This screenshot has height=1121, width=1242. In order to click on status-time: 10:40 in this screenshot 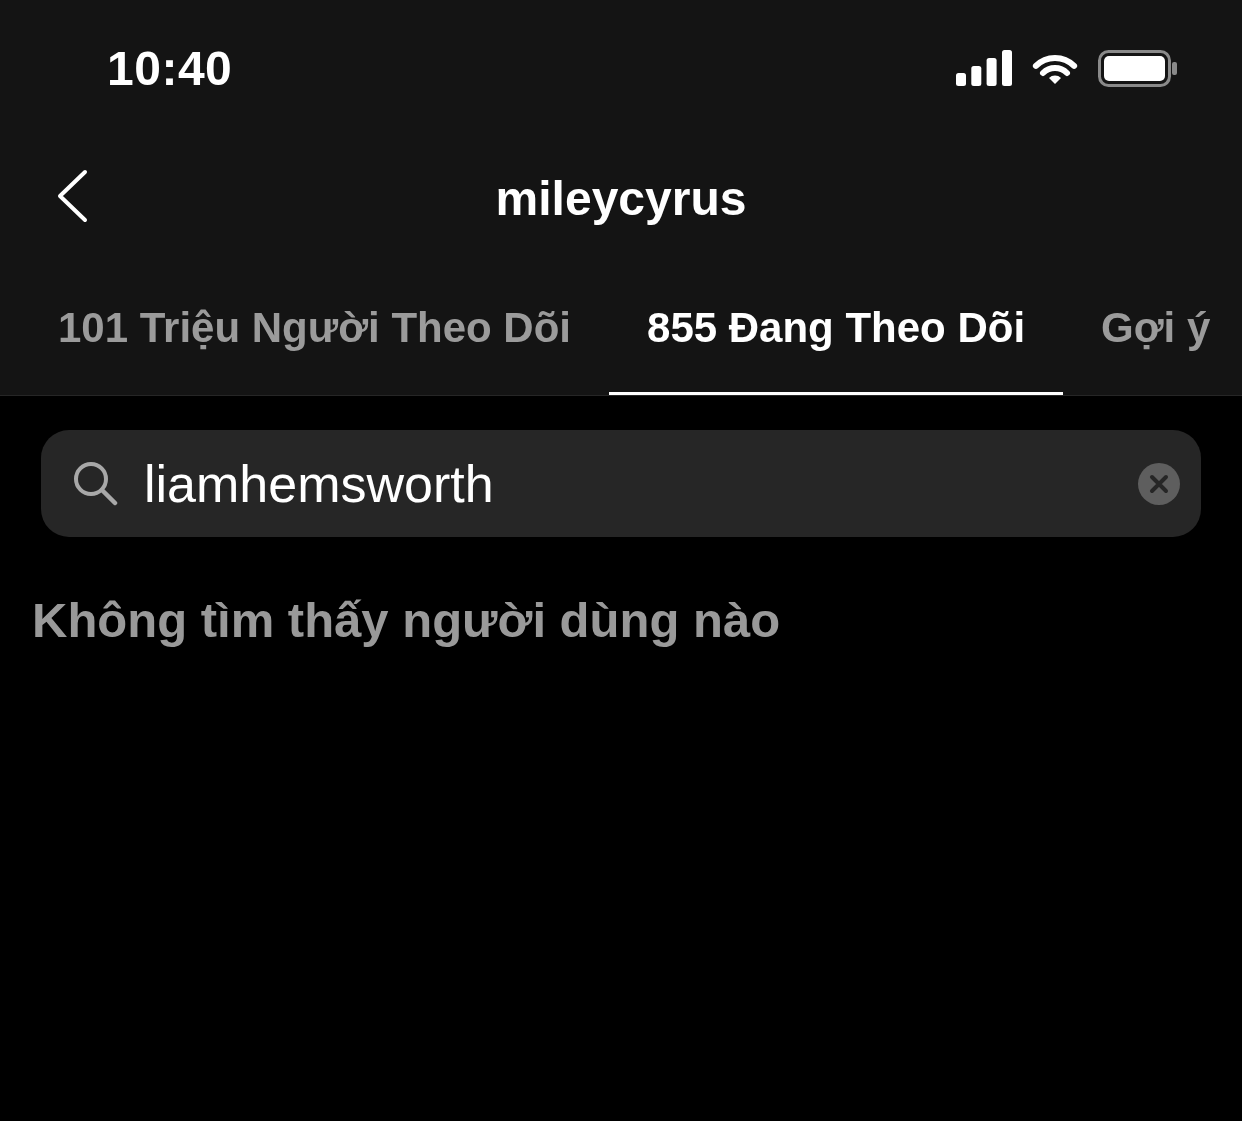, I will do `click(170, 68)`.